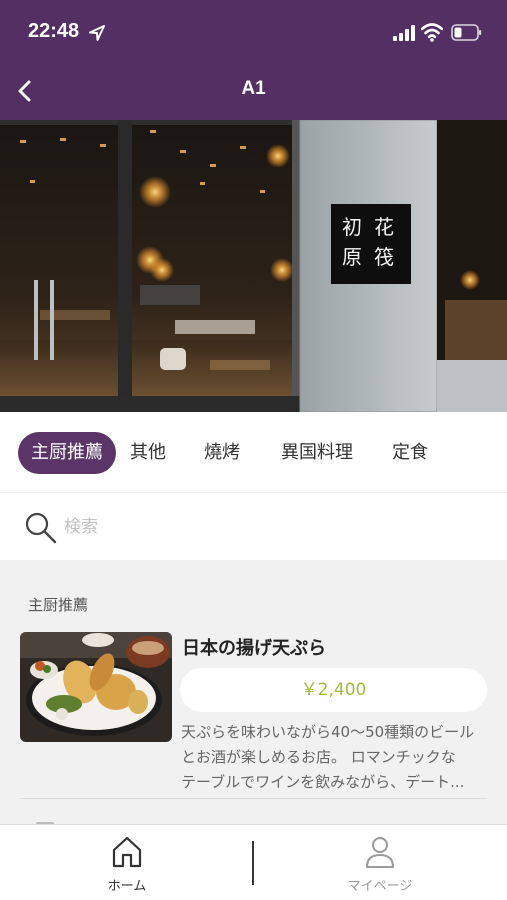 This screenshot has width=507, height=900. I want to click on home-icon, so click(127, 852).